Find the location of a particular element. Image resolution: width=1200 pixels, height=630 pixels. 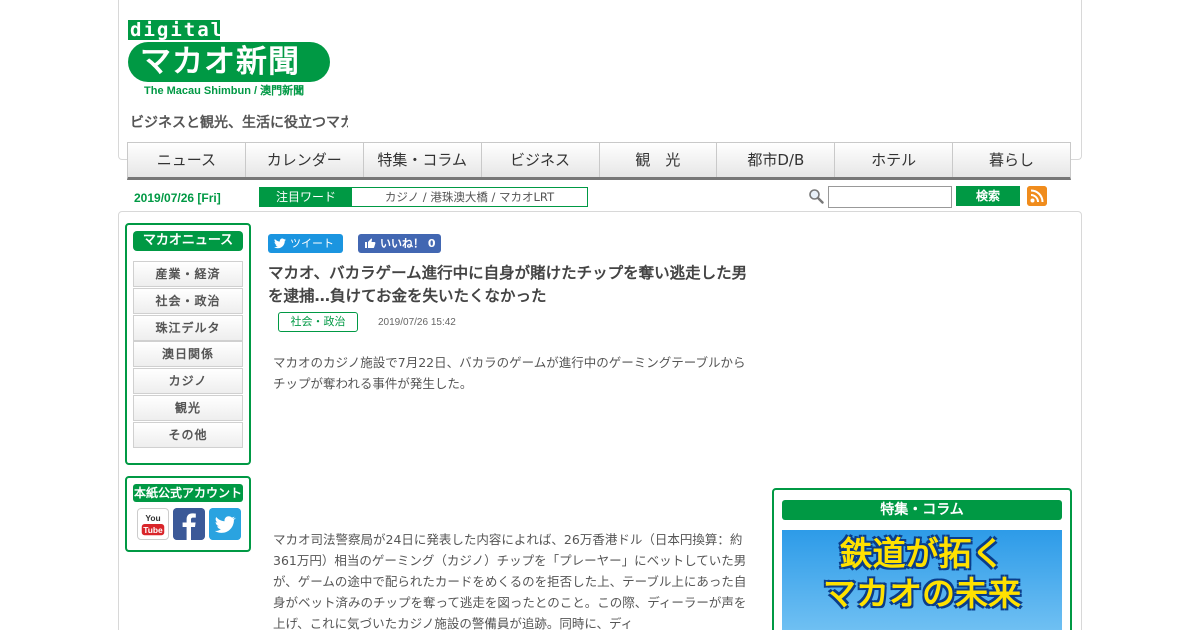

official-accounts-box: 本紙公式アカウント You Tube is located at coordinates (188, 514).